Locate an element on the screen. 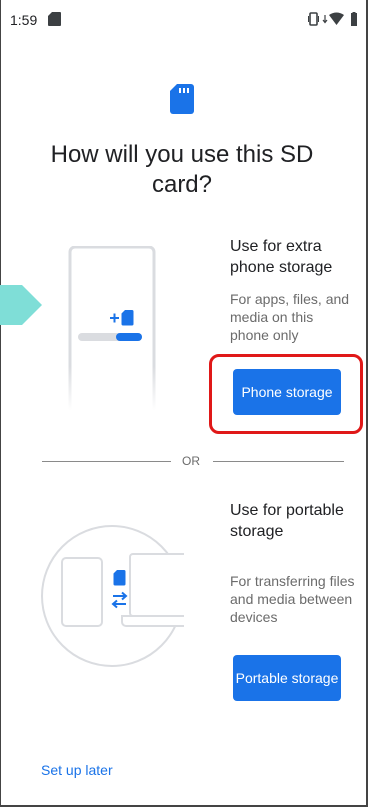  divider-label: OR is located at coordinates (191, 461).